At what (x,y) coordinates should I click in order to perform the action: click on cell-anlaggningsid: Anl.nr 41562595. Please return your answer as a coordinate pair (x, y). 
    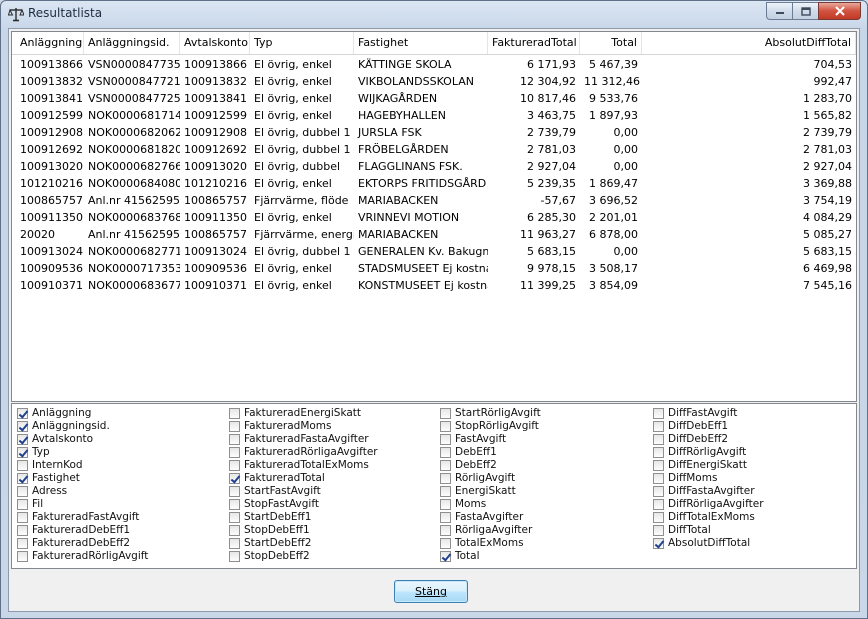
    Looking at the image, I should click on (134, 200).